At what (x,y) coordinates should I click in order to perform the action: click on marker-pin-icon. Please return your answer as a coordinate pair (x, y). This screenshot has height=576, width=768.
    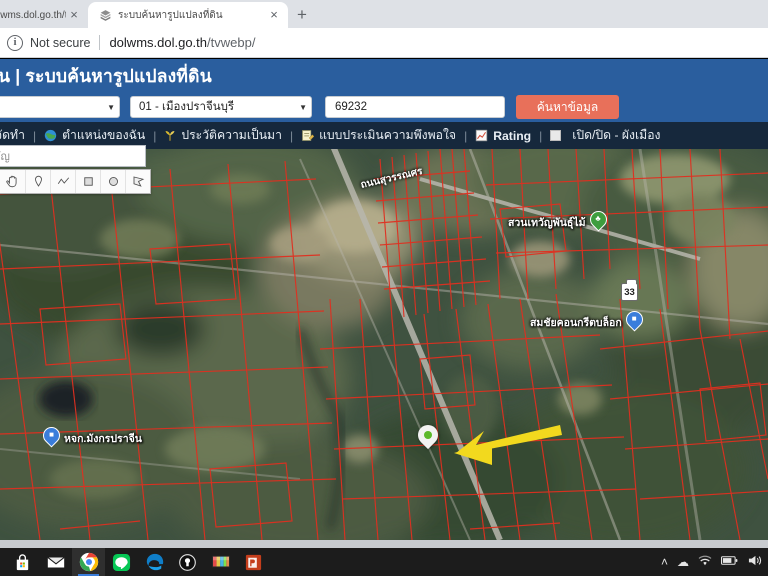
    Looking at the image, I should click on (37, 181).